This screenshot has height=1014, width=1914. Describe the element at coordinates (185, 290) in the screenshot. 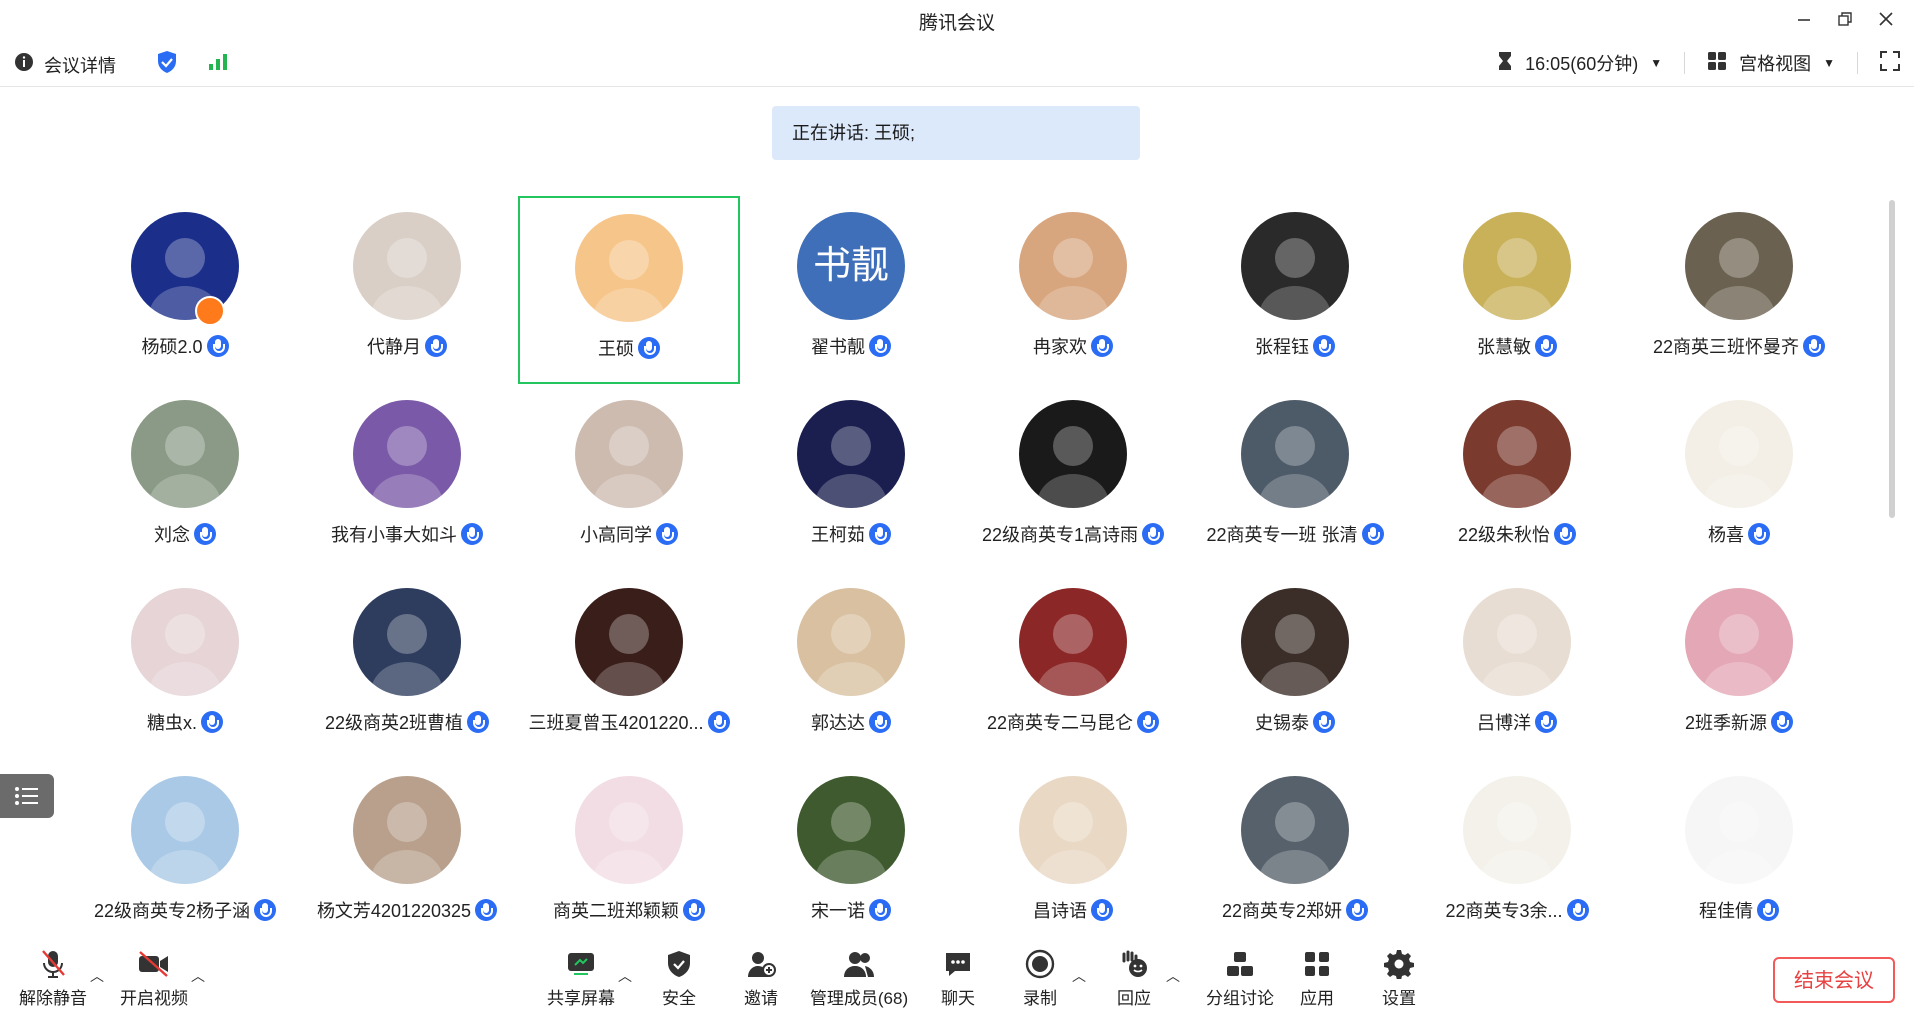

I see `participant-tile: 杨硕2.0` at that location.